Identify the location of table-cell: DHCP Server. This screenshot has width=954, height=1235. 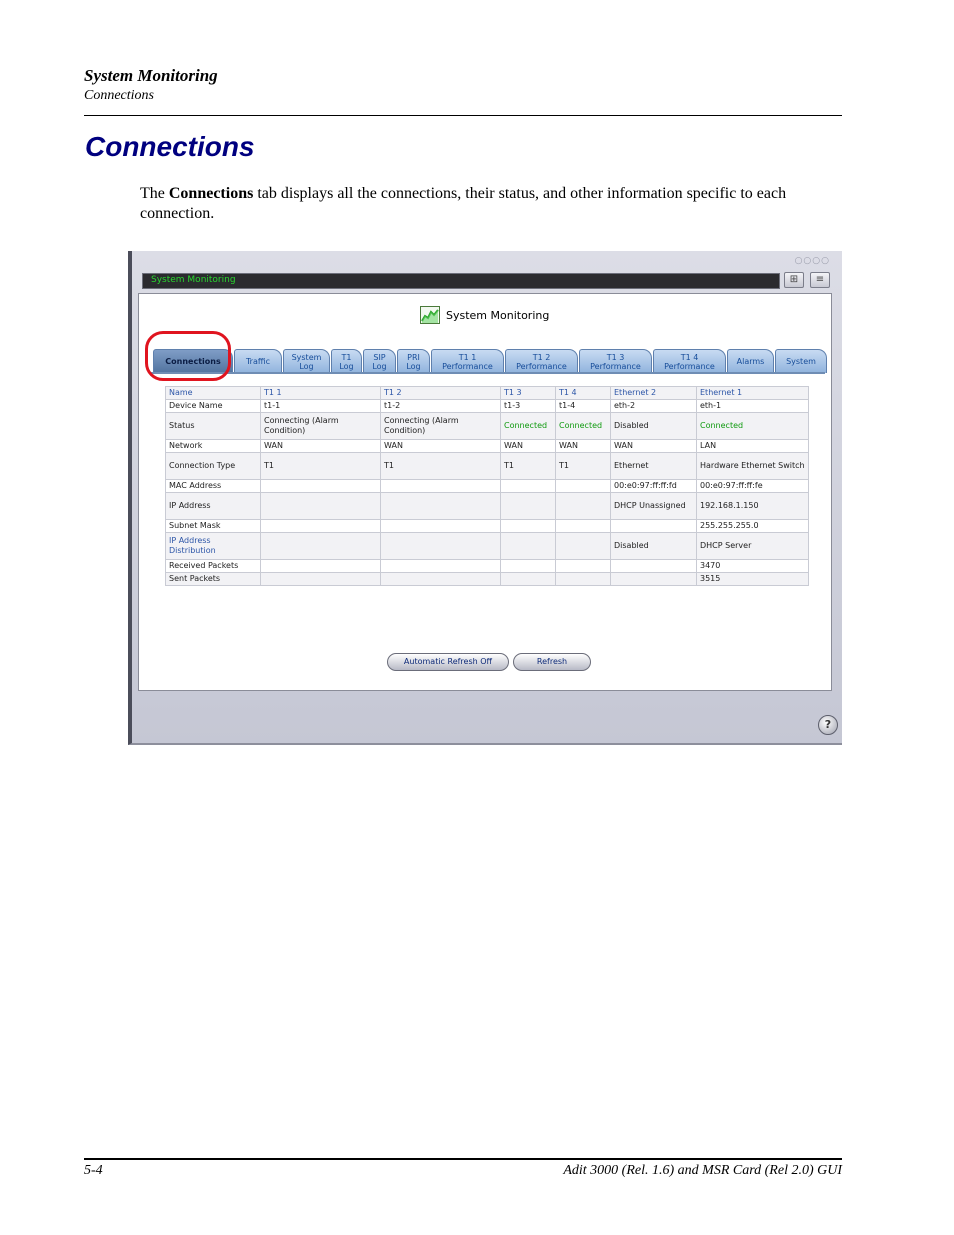
(752, 546).